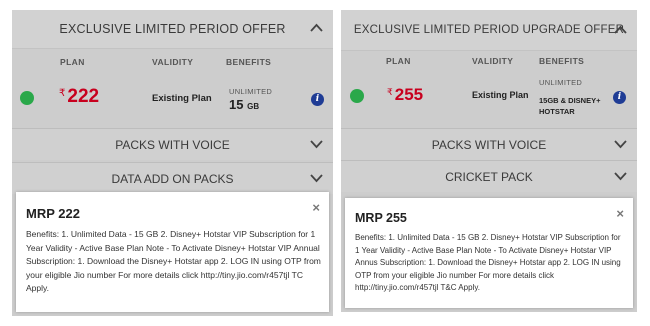  Describe the element at coordinates (557, 111) in the screenshot. I see `benefit-data-line-2: HOTSTAR` at that location.